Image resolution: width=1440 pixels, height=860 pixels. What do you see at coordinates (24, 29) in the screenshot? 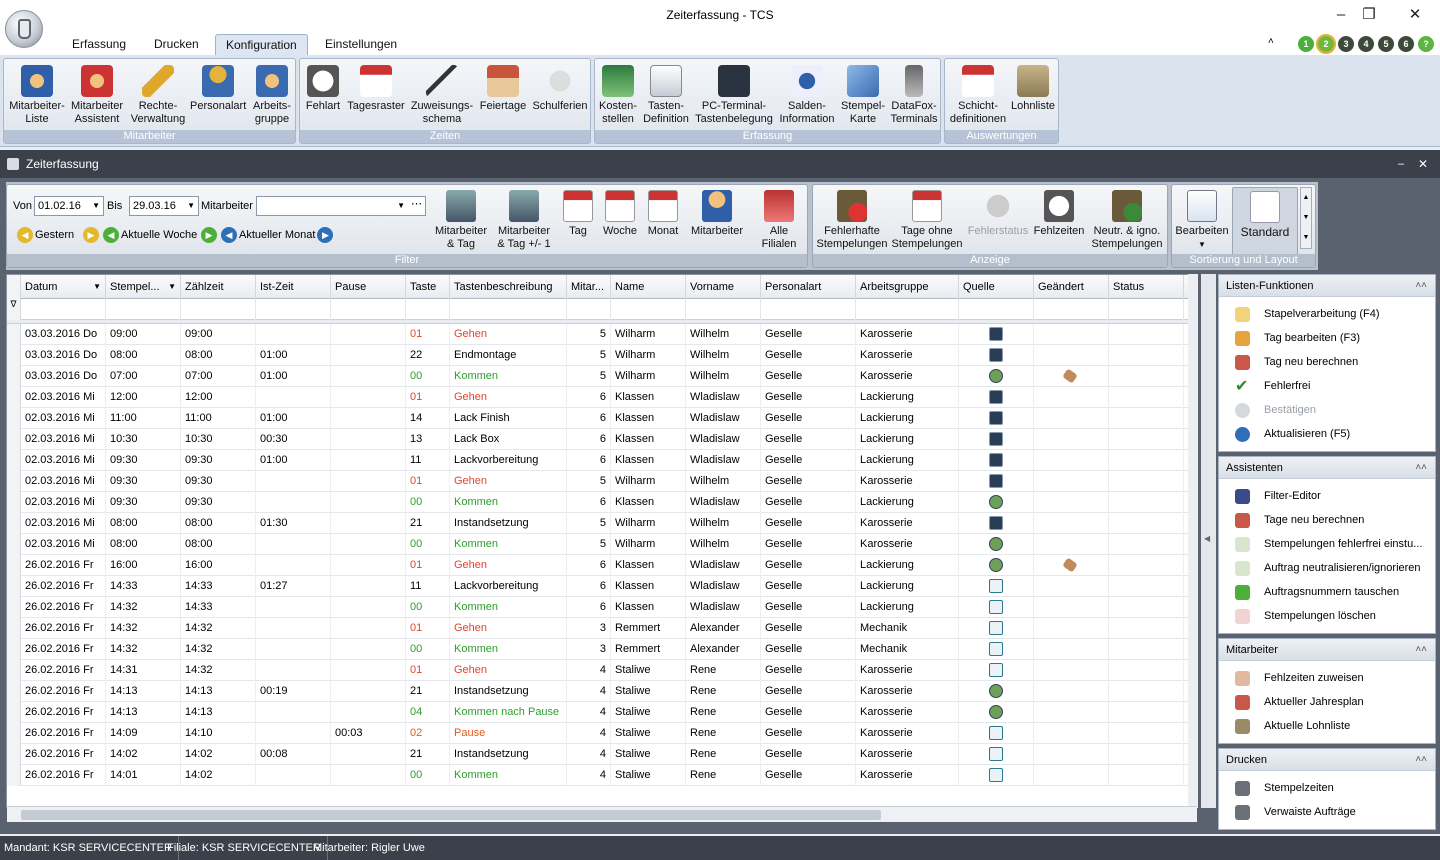
I see `app-menu-button` at bounding box center [24, 29].